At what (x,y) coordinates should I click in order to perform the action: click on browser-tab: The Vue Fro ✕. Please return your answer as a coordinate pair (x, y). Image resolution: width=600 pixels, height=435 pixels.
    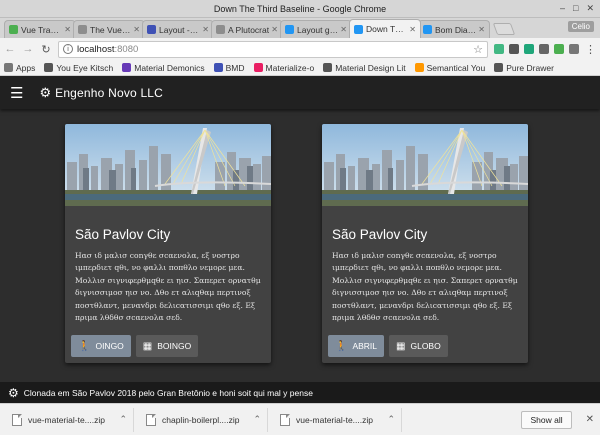
    Looking at the image, I should click on (109, 29).